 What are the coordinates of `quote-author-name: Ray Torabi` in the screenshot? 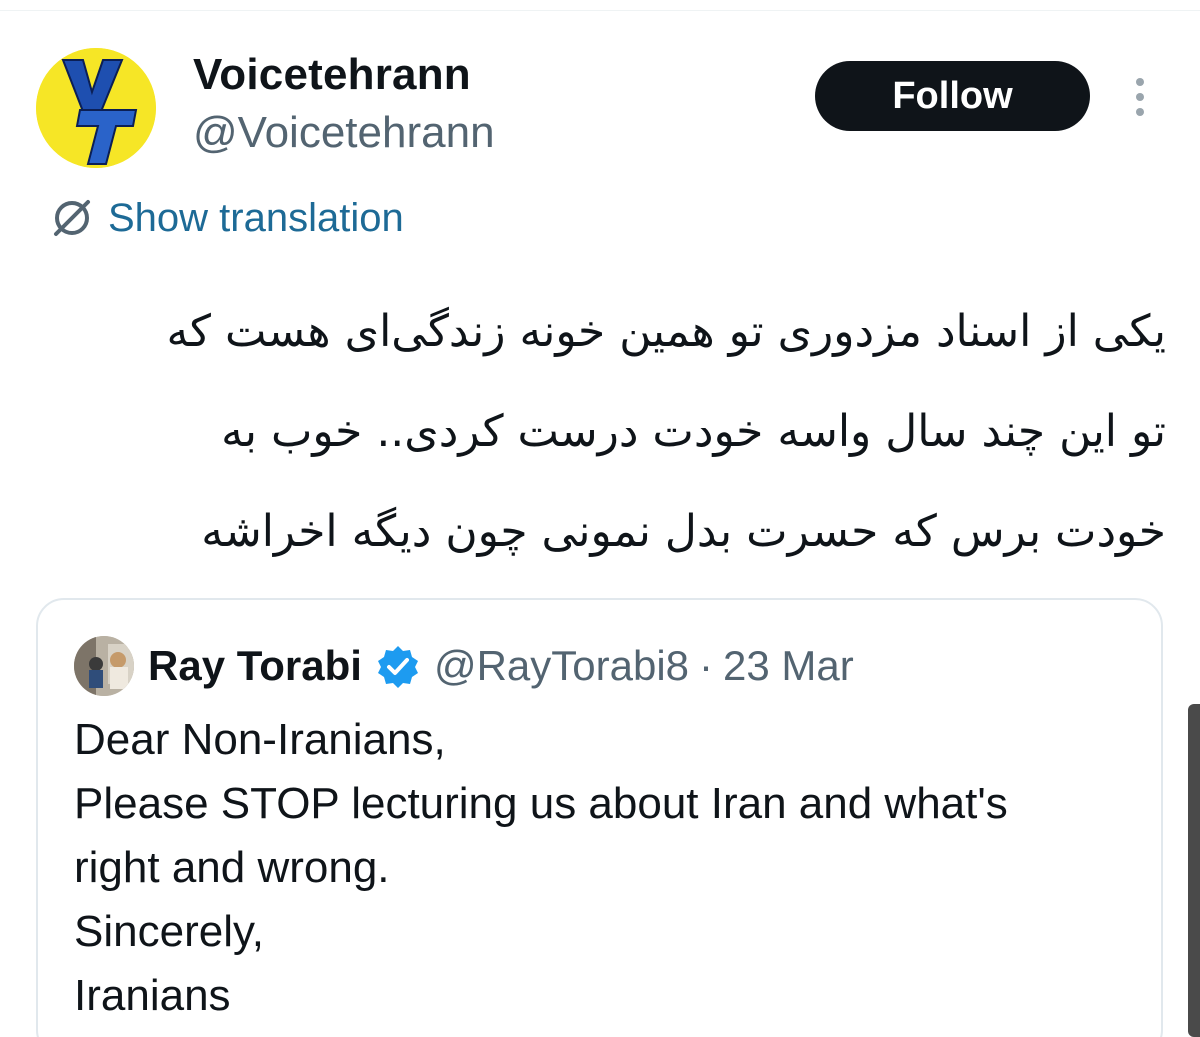 It's located at (255, 666).